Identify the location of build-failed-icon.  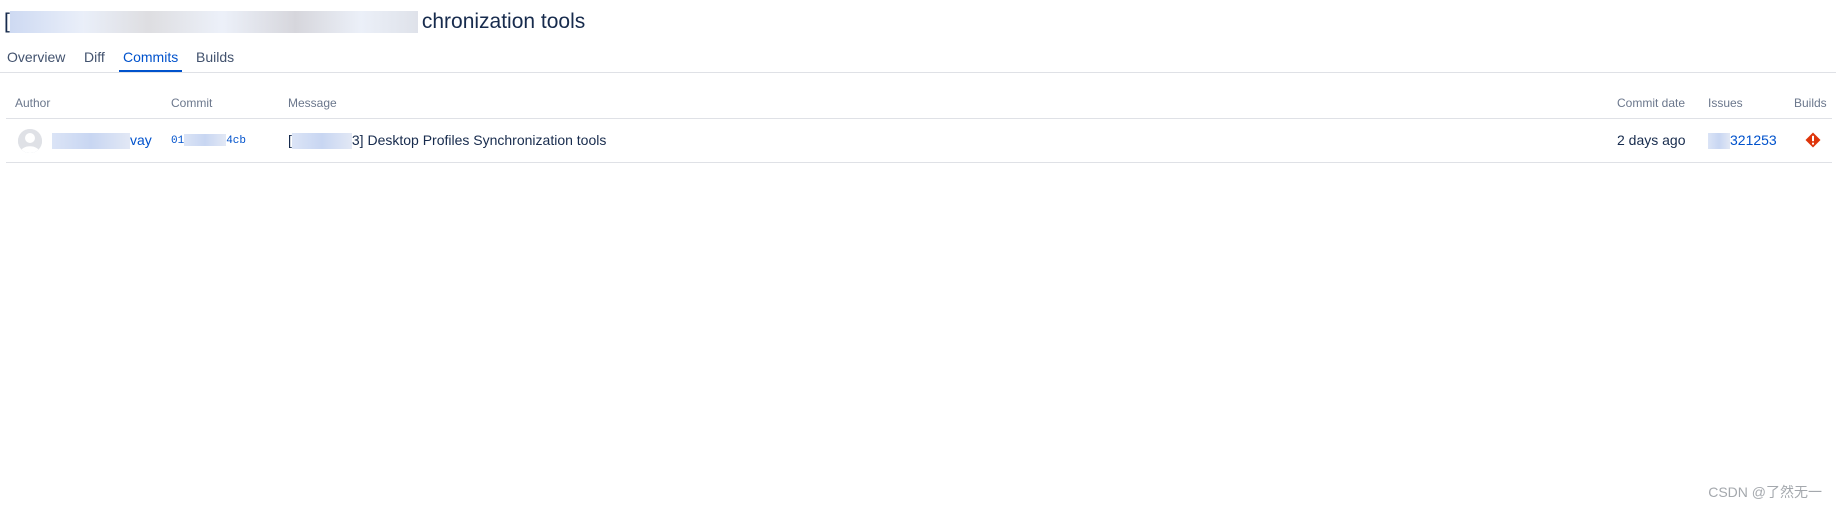
(1813, 140).